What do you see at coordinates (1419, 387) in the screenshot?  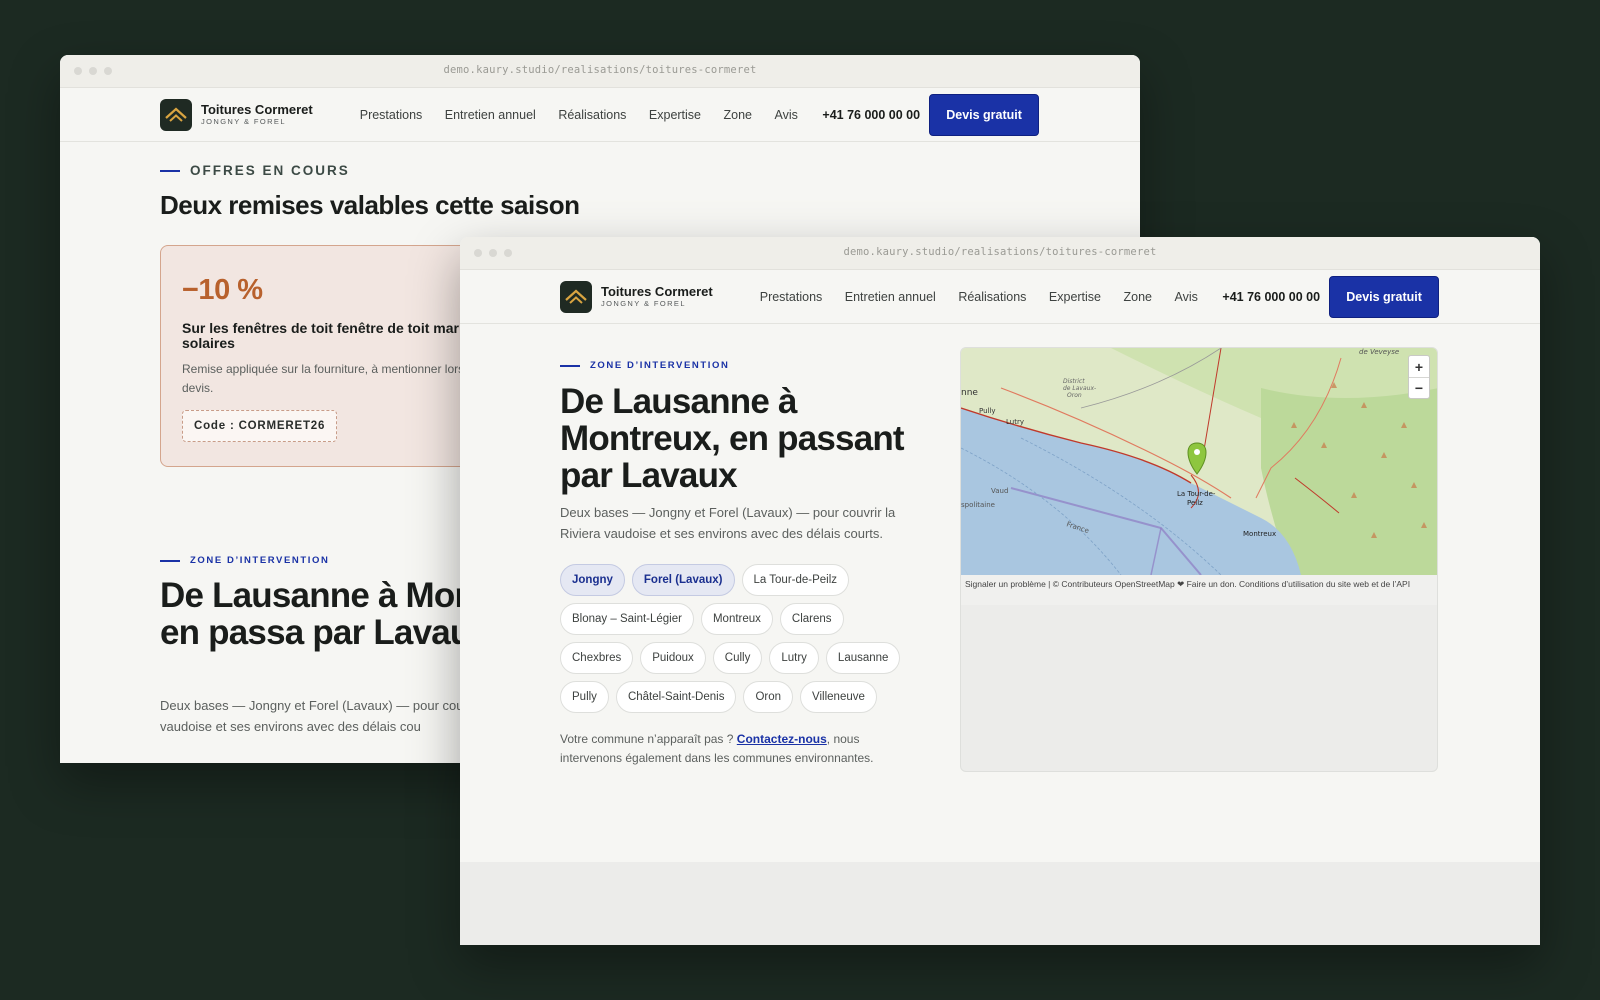 I see `zoom-out-button: −` at bounding box center [1419, 387].